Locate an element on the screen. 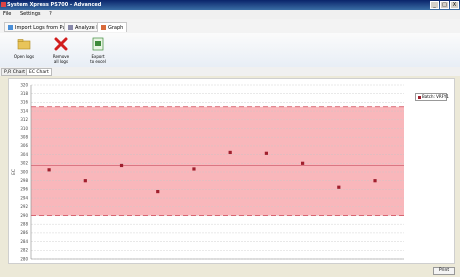 The height and width of the screenshot is (277, 460). y-tick-label: 304 is located at coordinates (24, 154).